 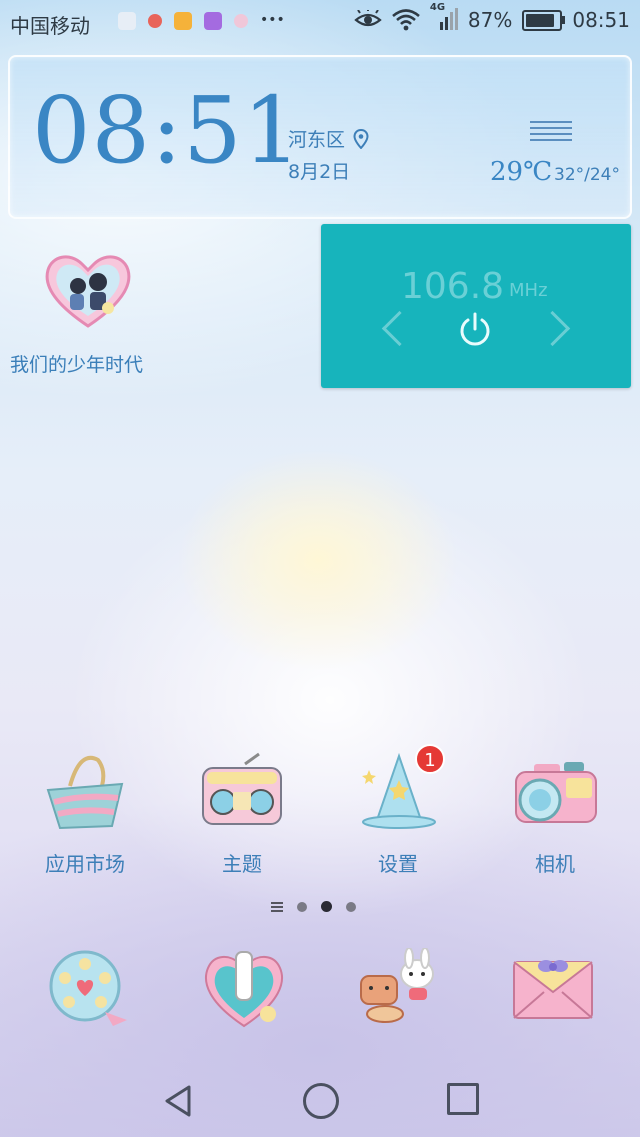 I want to click on signal-icon: 4G, so click(x=444, y=17).